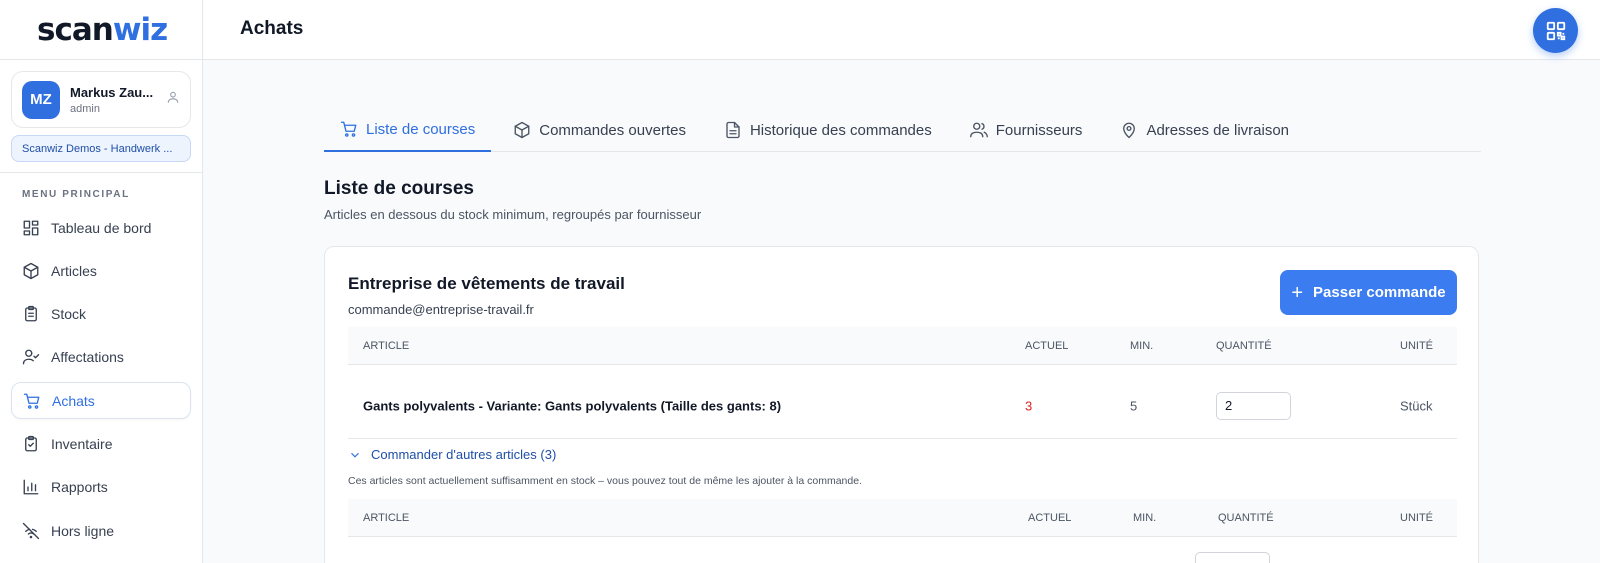 This screenshot has width=1600, height=563. I want to click on table-row: Gants polyvalents - Variante, so click(902, 406).